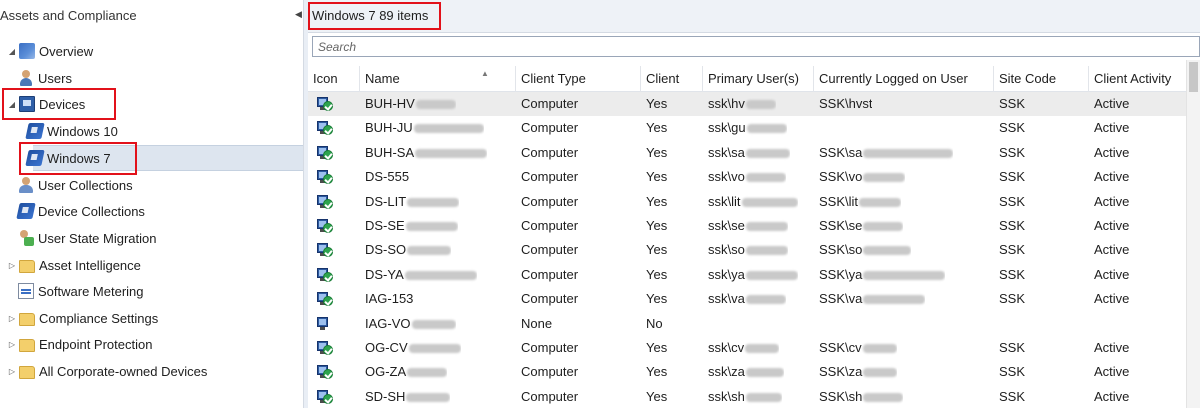 The image size is (1200, 408). Describe the element at coordinates (751, 372) in the screenshot. I see `table-row: OG-ZA Computer Yes ssk\za SSK\za SSK Active` at that location.